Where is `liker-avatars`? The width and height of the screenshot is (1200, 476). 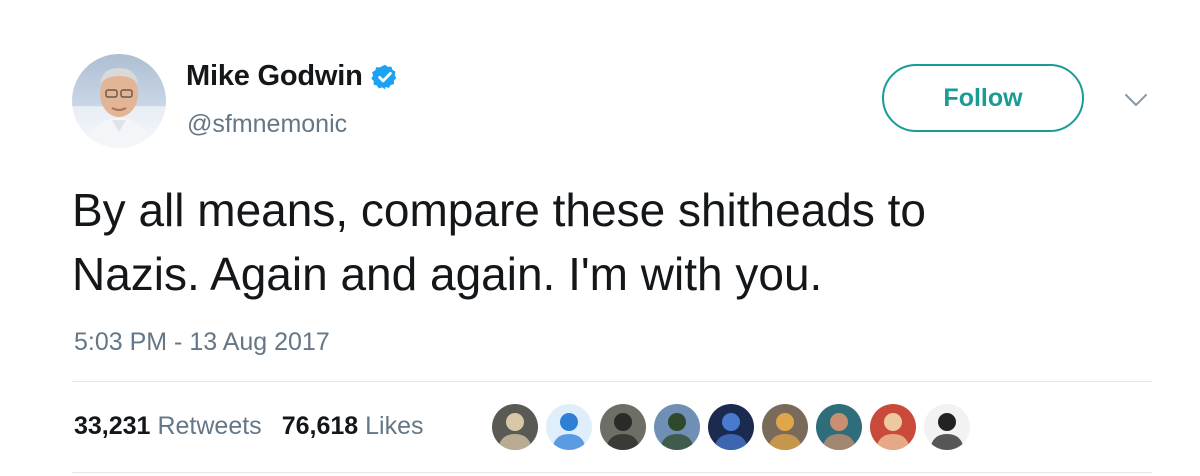
liker-avatars is located at coordinates (731, 427).